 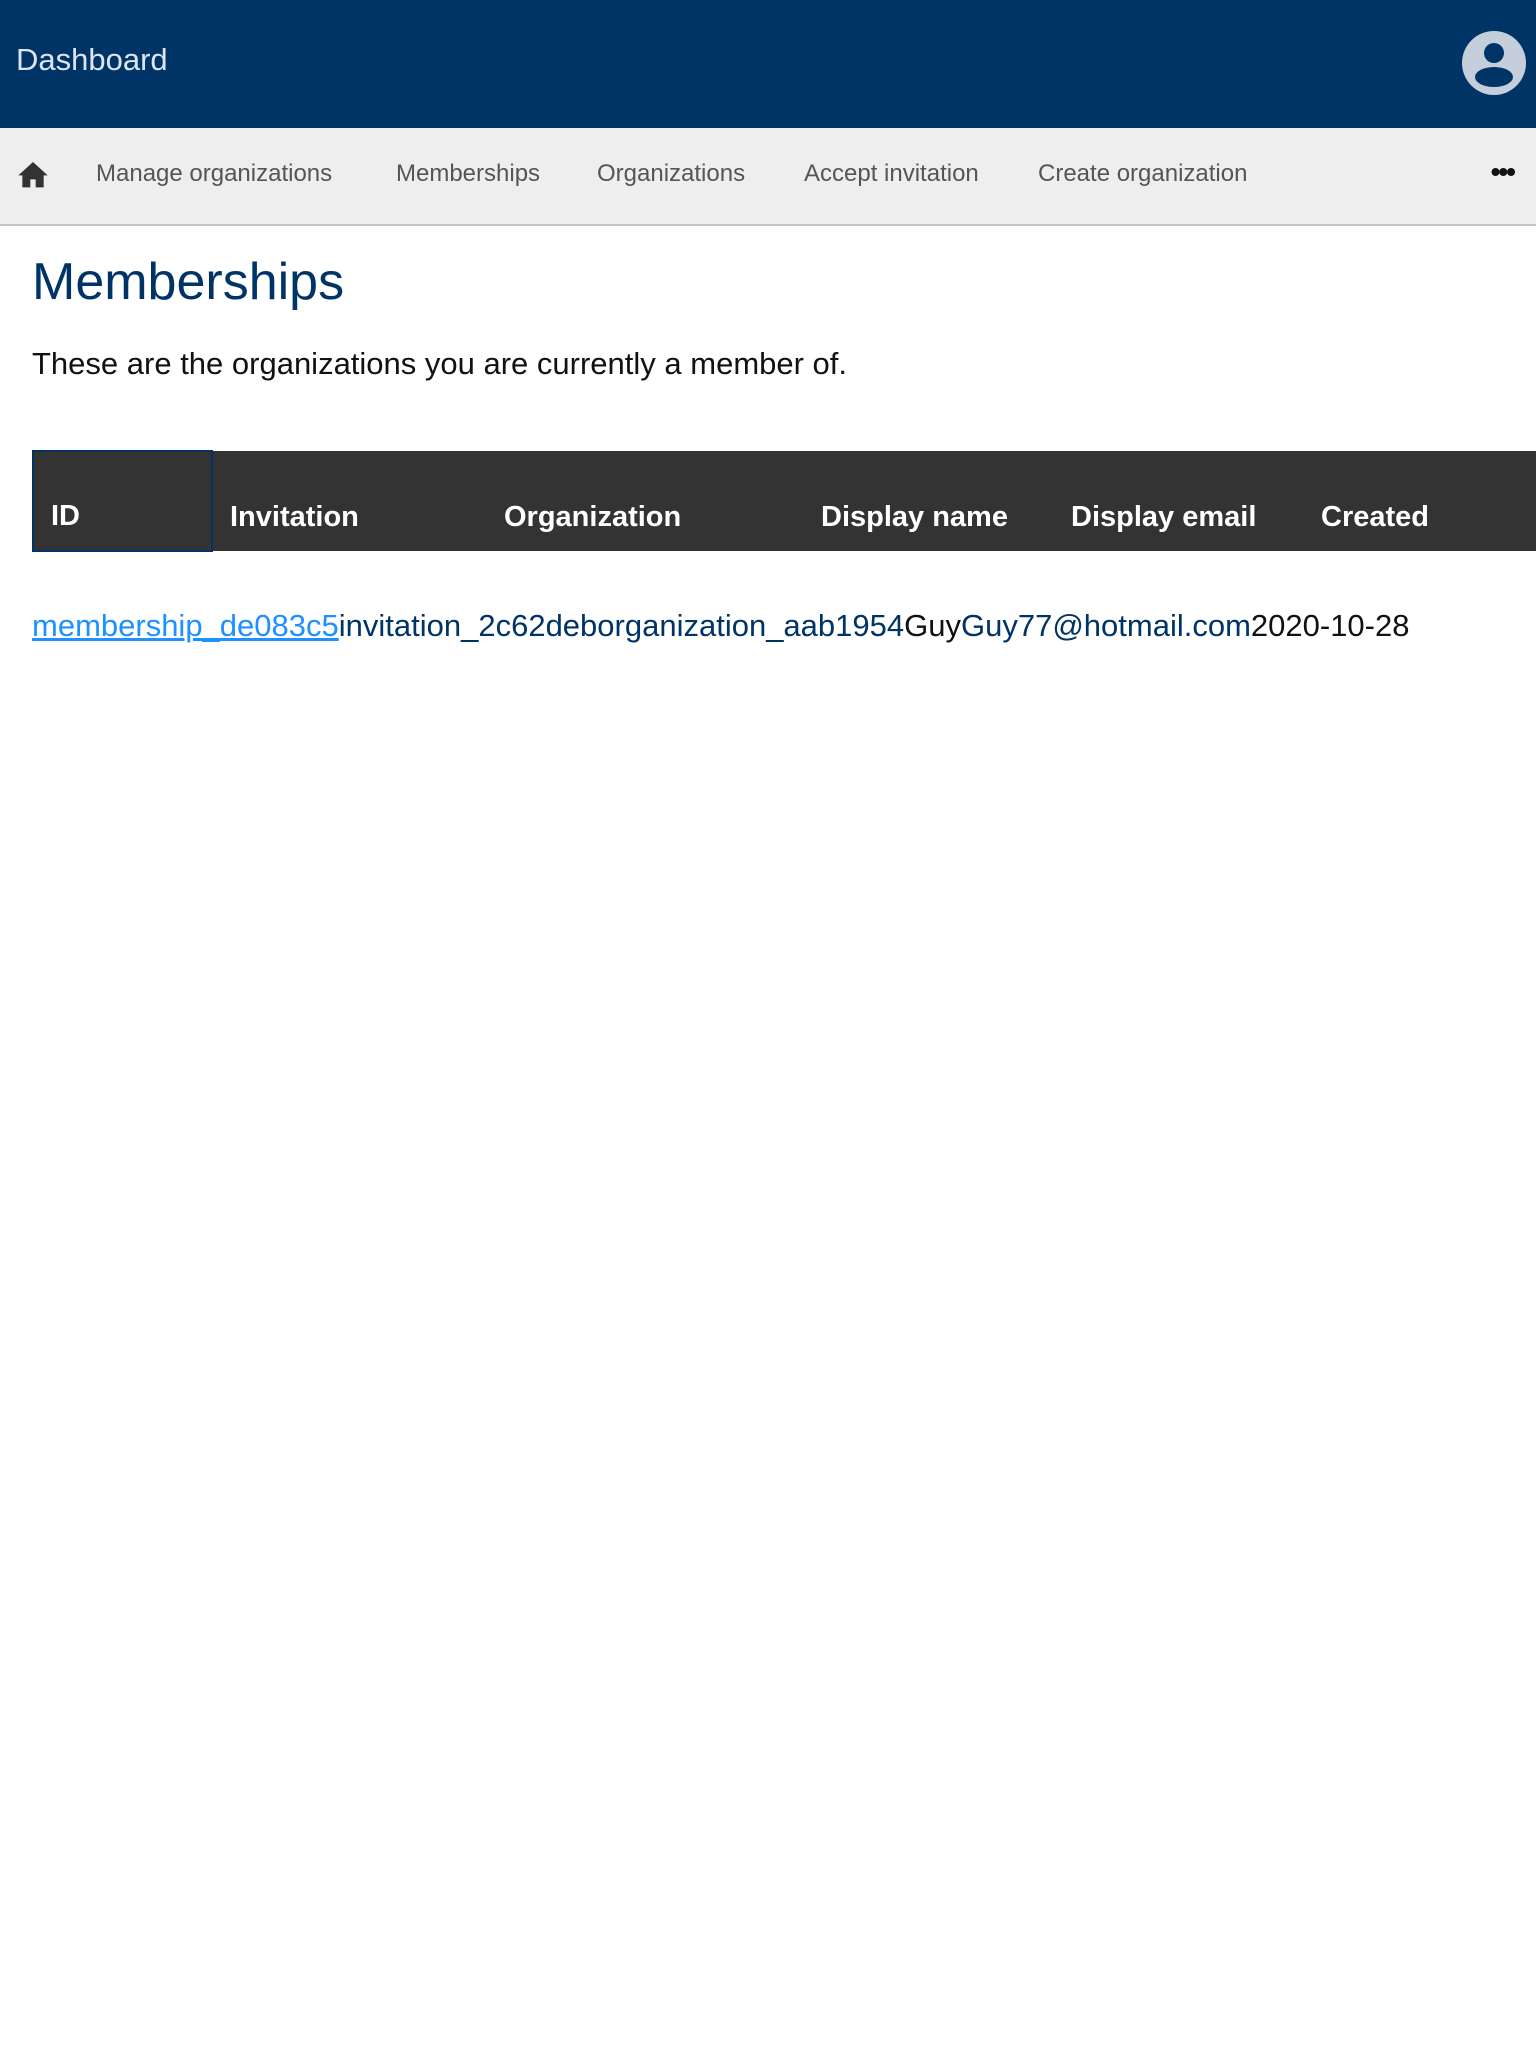 What do you see at coordinates (1142, 174) in the screenshot?
I see `nav-create-organization: Create organization` at bounding box center [1142, 174].